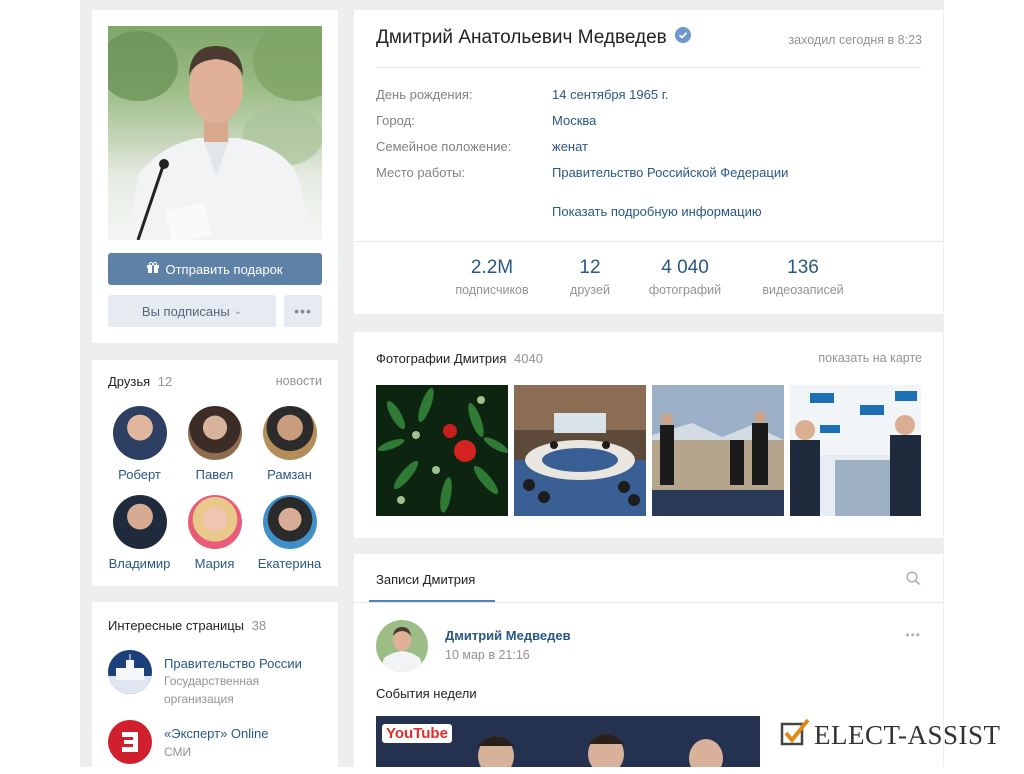 This screenshot has height=774, width=1024. What do you see at coordinates (913, 635) in the screenshot?
I see `post-menu-button: •••` at bounding box center [913, 635].